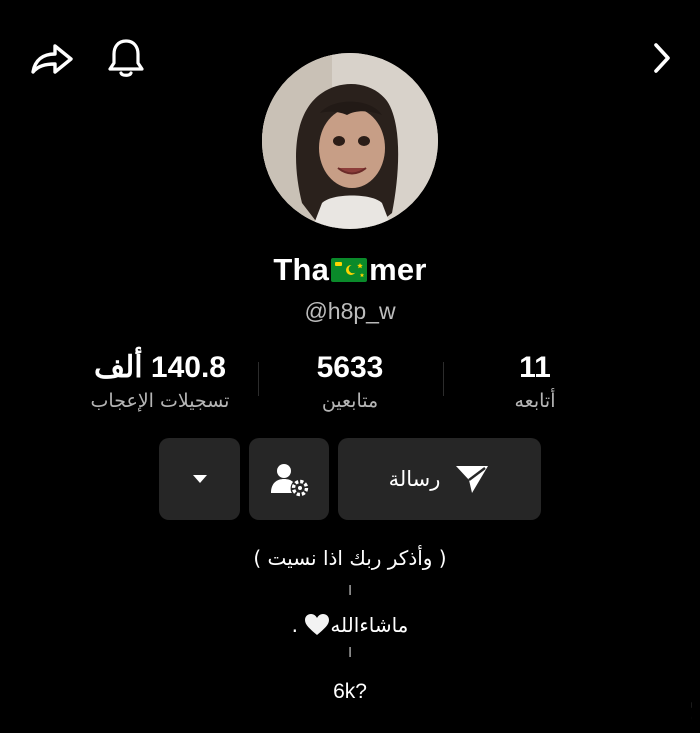 The image size is (700, 733). I want to click on cocos-islands-flag-icon, so click(349, 270).